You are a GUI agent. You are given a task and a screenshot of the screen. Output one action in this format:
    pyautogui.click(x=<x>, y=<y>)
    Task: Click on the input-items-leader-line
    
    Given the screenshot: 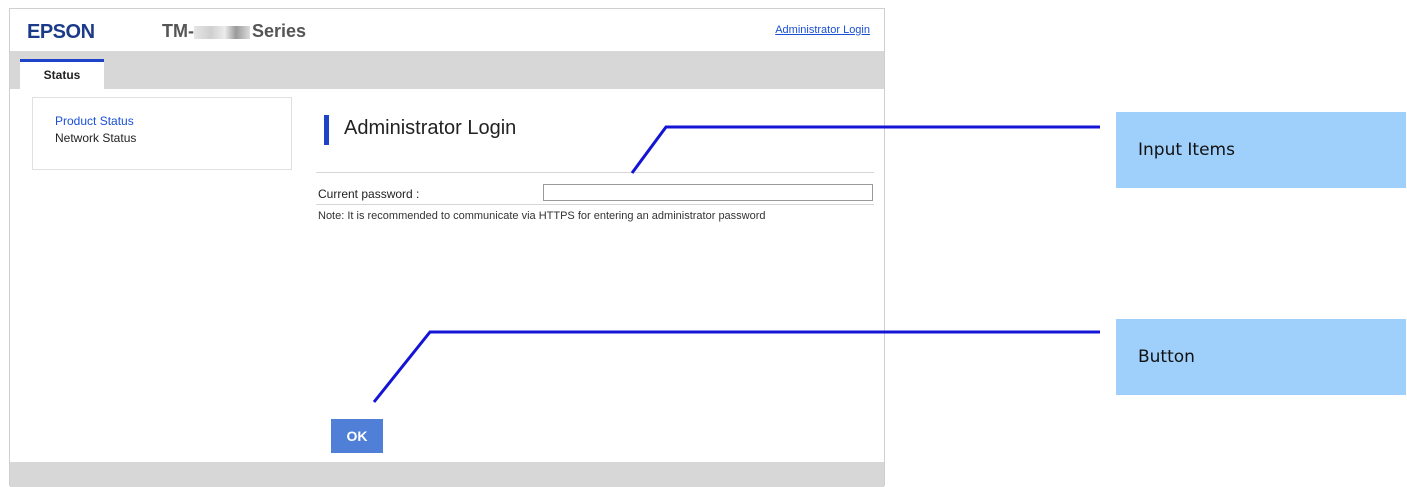 What is the action you would take?
    pyautogui.click(x=865, y=149)
    